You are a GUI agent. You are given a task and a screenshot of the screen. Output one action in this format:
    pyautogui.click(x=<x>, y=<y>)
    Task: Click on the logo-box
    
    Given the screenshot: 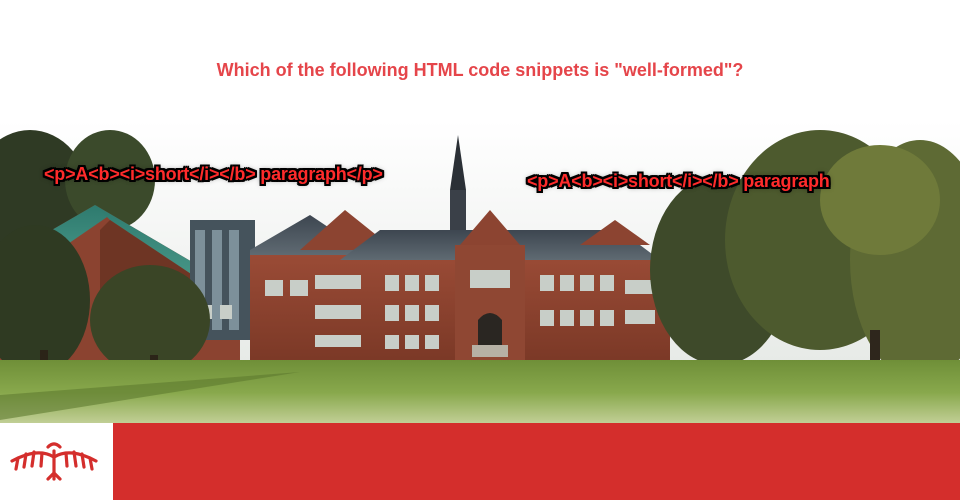 What is the action you would take?
    pyautogui.click(x=56, y=461)
    